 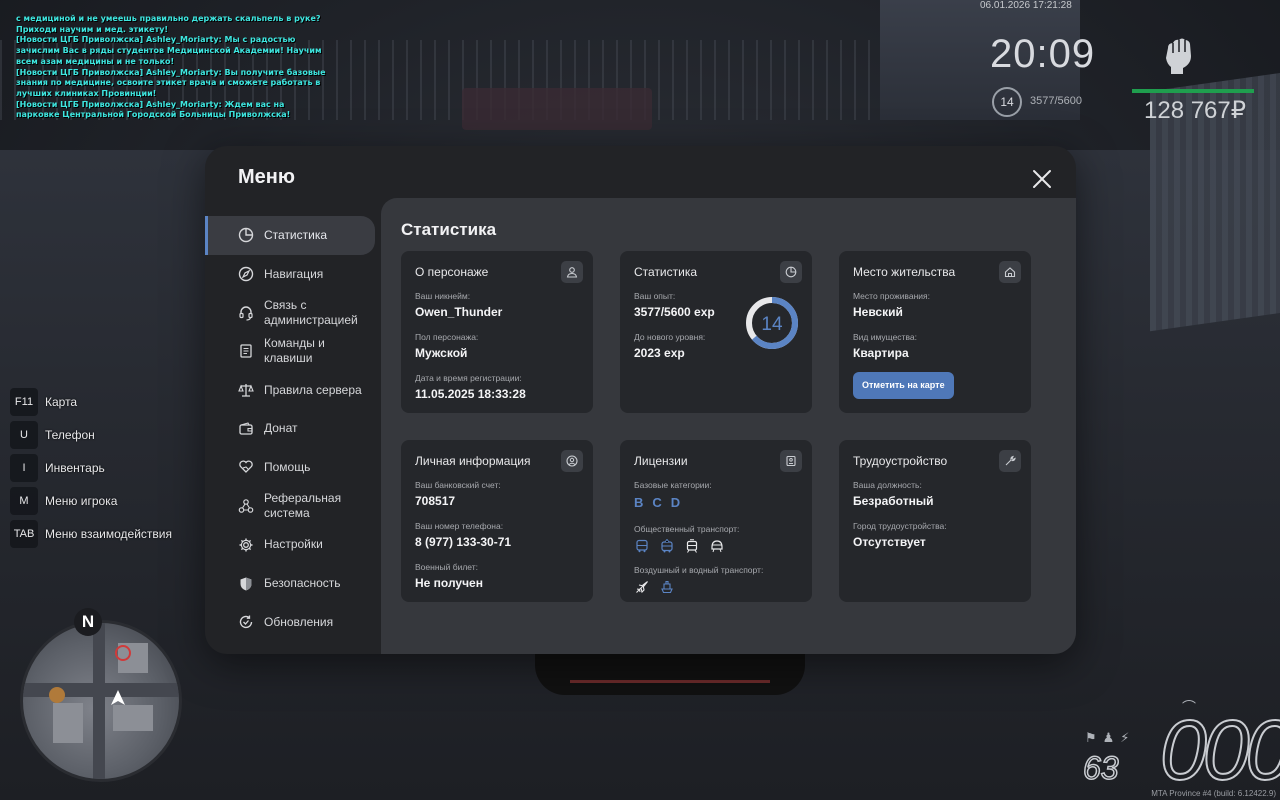 I want to click on metro-icon, so click(x=717, y=546).